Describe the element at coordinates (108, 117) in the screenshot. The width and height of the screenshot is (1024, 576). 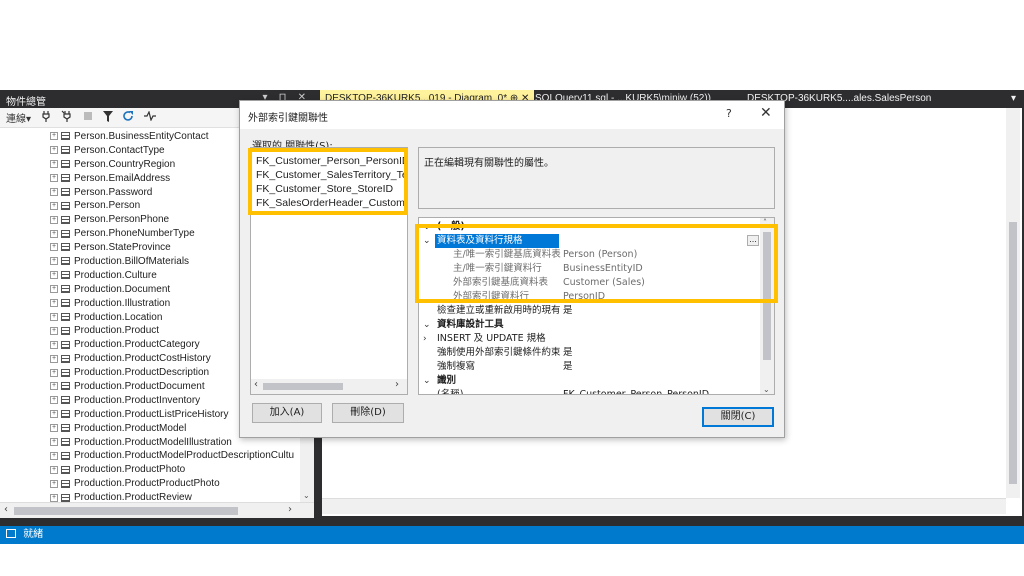
I see `filter-icon` at that location.